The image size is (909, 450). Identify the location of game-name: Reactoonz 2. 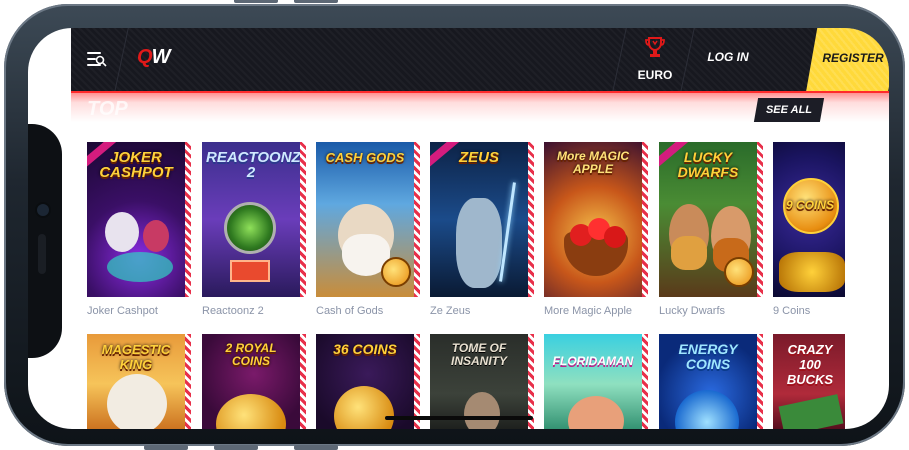
(233, 311).